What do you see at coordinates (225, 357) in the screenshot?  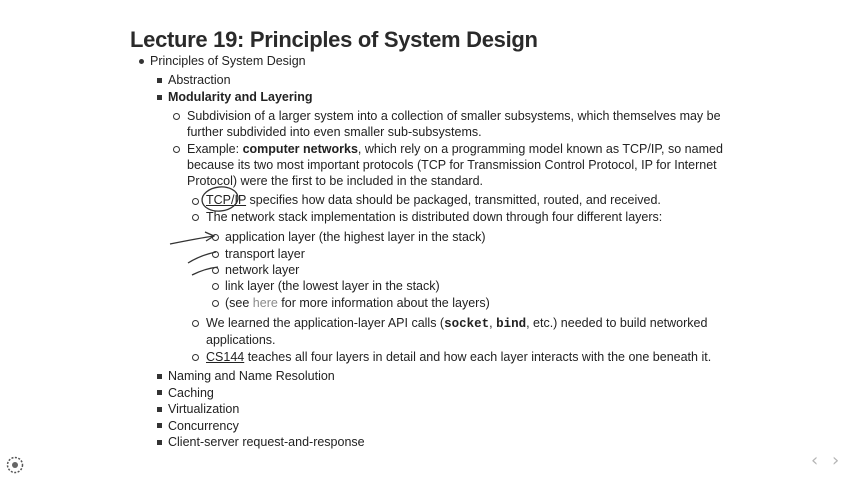 I see `cs144-link: CS144` at bounding box center [225, 357].